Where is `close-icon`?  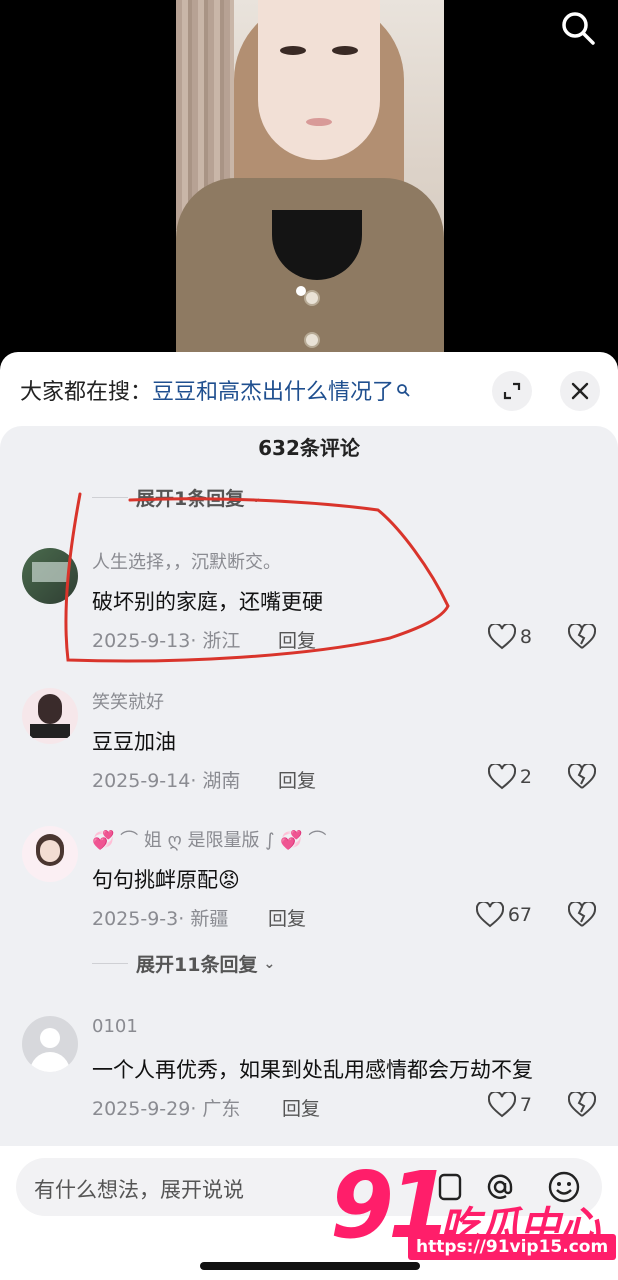 close-icon is located at coordinates (580, 391).